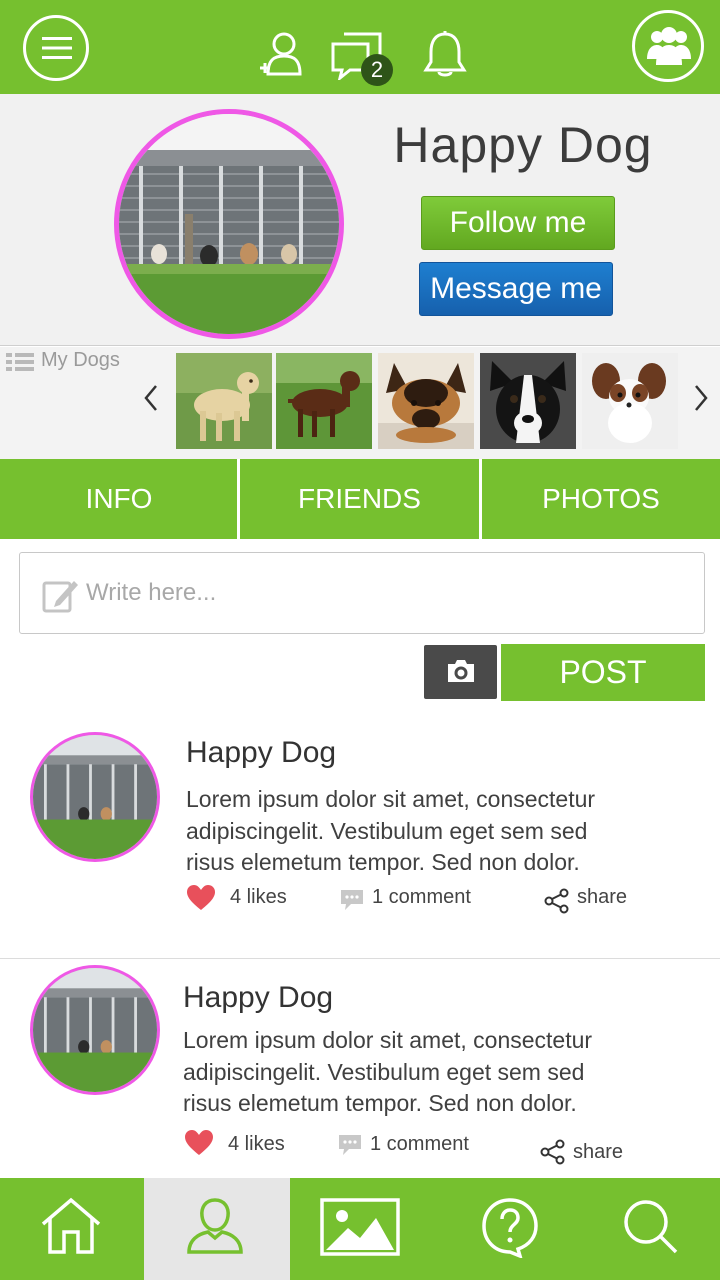 The image size is (720, 1280). Describe the element at coordinates (366, 593) in the screenshot. I see `write-post-input` at that location.